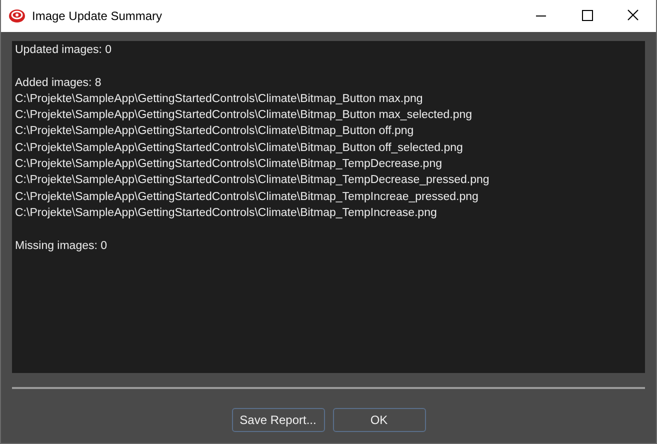 Image resolution: width=657 pixels, height=444 pixels. I want to click on file-path: C:\Projekte\SampleApp\GettingStartedControls\Climate\Bitmap_TempIncrease.png, so click(226, 213).